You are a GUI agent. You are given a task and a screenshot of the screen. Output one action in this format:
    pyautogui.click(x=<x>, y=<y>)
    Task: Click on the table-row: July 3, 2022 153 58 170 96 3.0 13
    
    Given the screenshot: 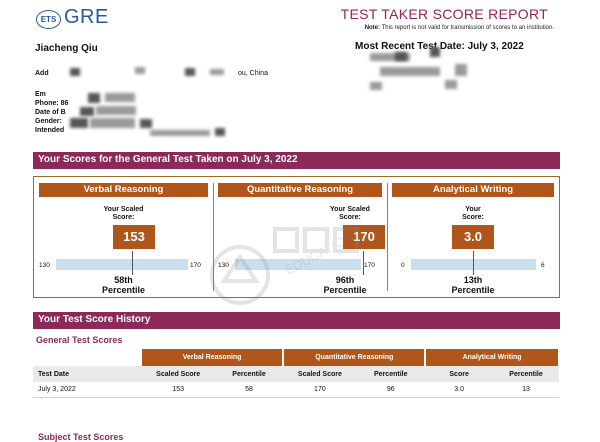 What is the action you would take?
    pyautogui.click(x=296, y=390)
    